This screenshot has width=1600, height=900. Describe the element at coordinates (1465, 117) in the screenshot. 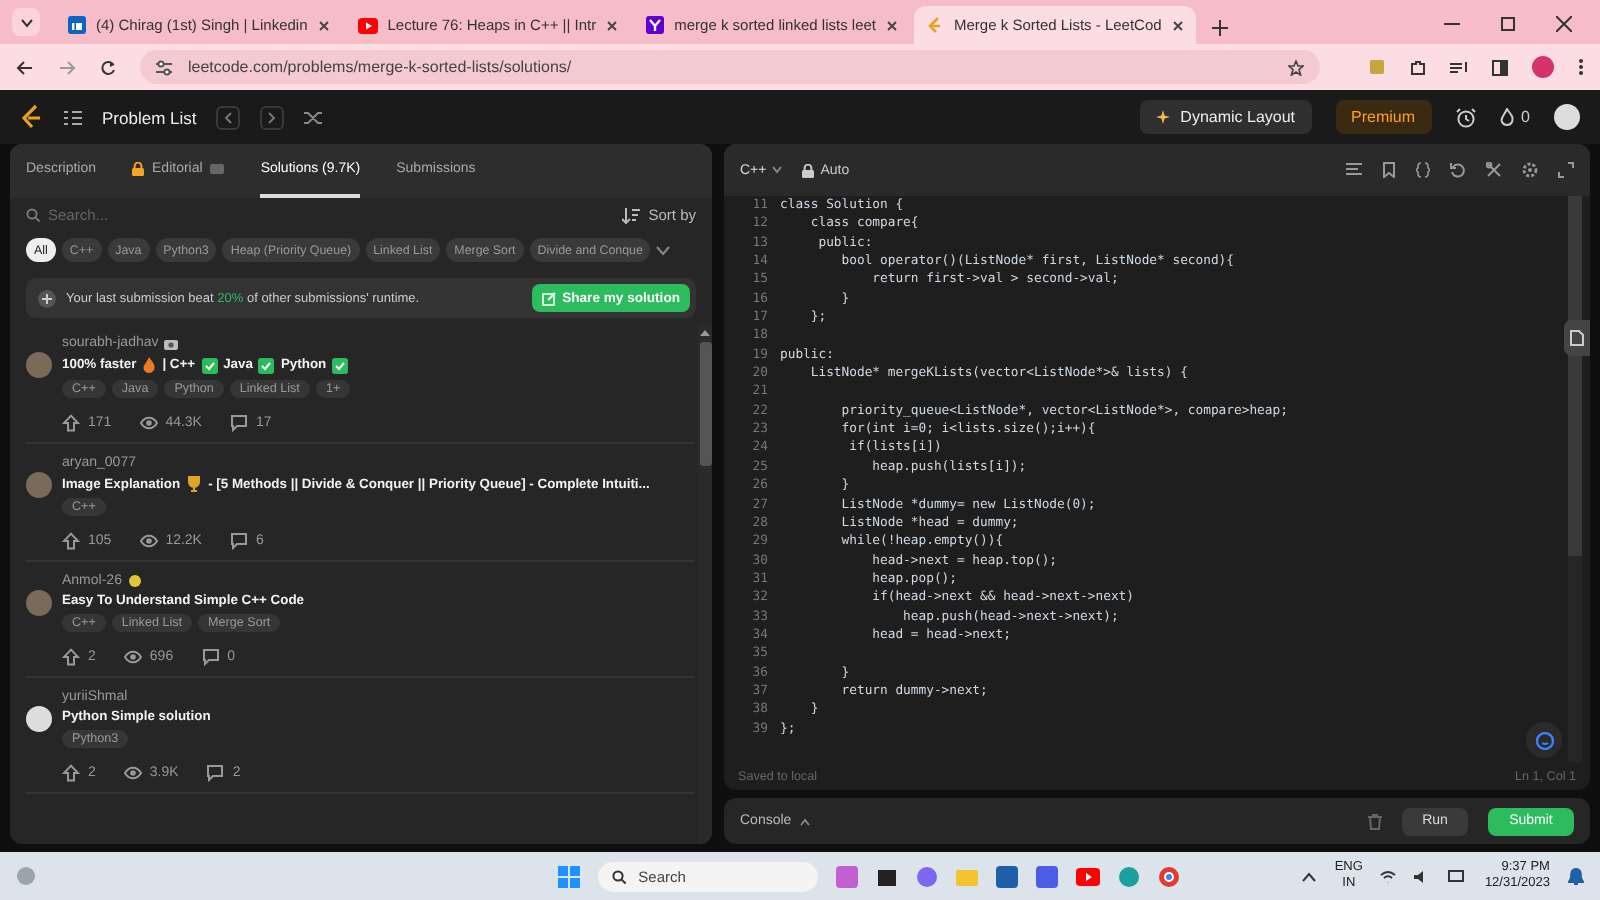

I see `alarm-clock-icon` at that location.